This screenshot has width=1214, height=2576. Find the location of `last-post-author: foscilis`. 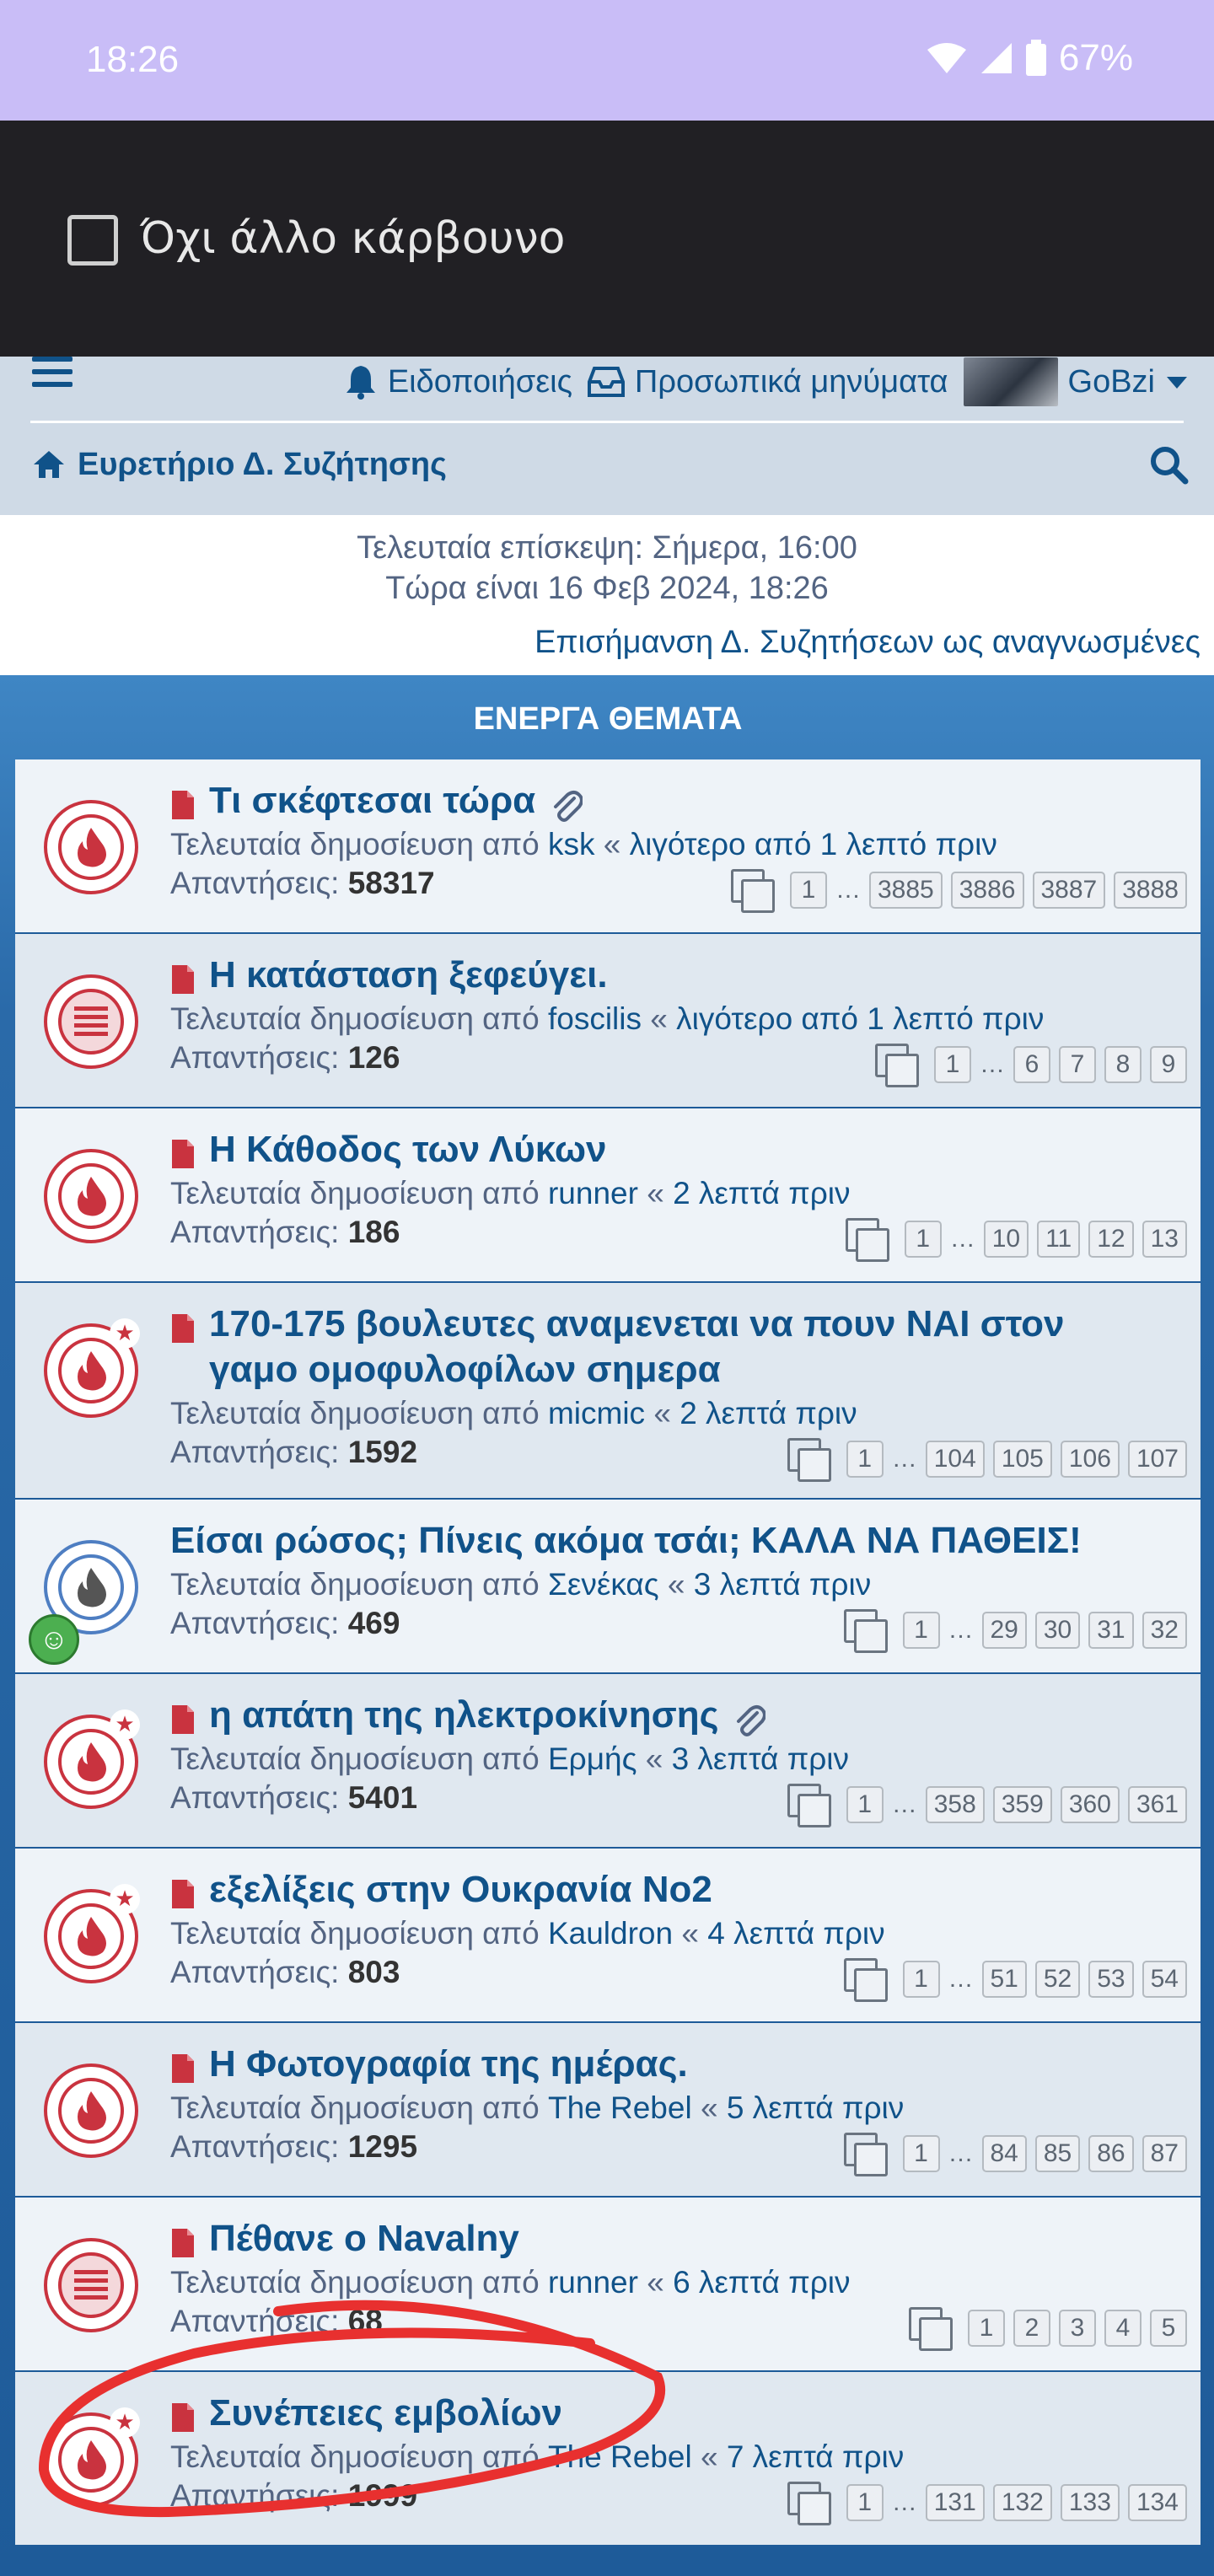

last-post-author: foscilis is located at coordinates (595, 1018).